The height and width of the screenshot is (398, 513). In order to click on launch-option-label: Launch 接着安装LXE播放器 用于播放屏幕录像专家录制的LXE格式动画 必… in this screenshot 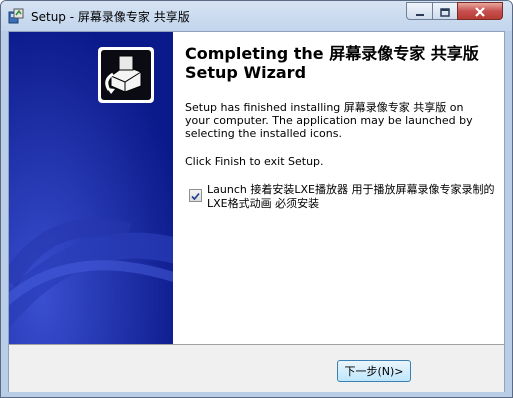, I will do `click(352, 197)`.